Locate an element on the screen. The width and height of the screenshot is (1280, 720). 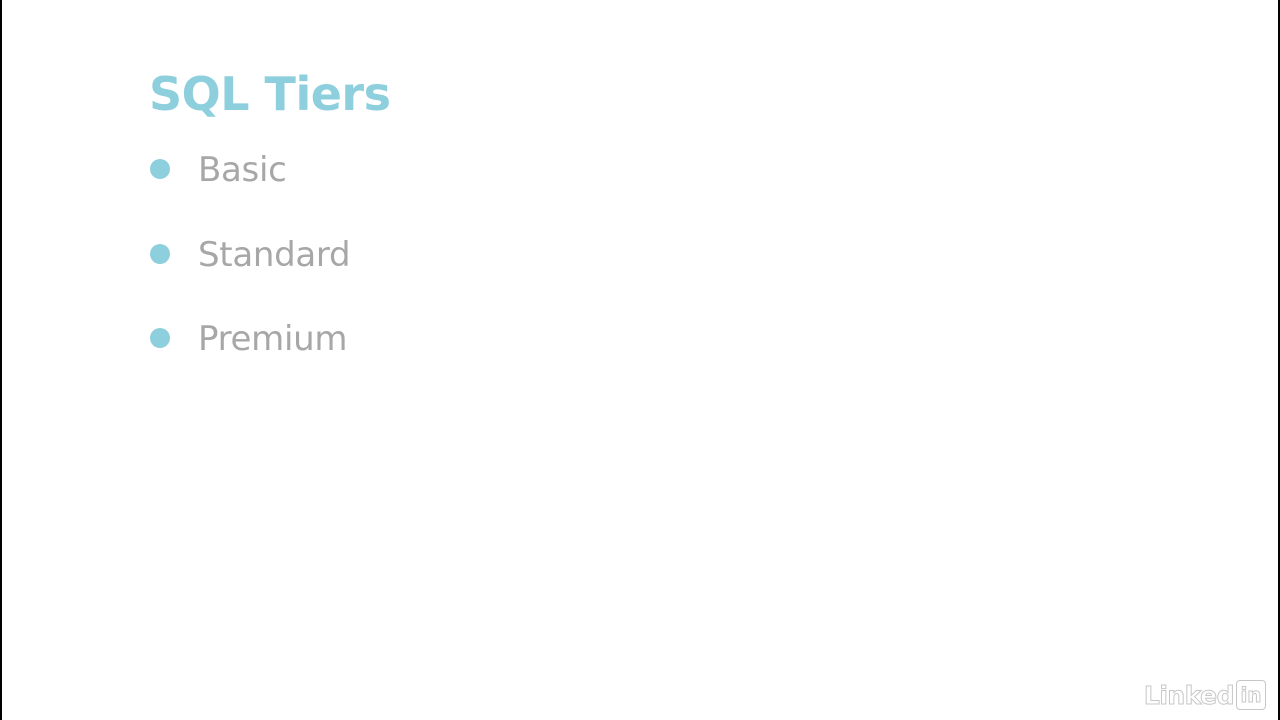
bullet-item-standard: Standard is located at coordinates (250, 269).